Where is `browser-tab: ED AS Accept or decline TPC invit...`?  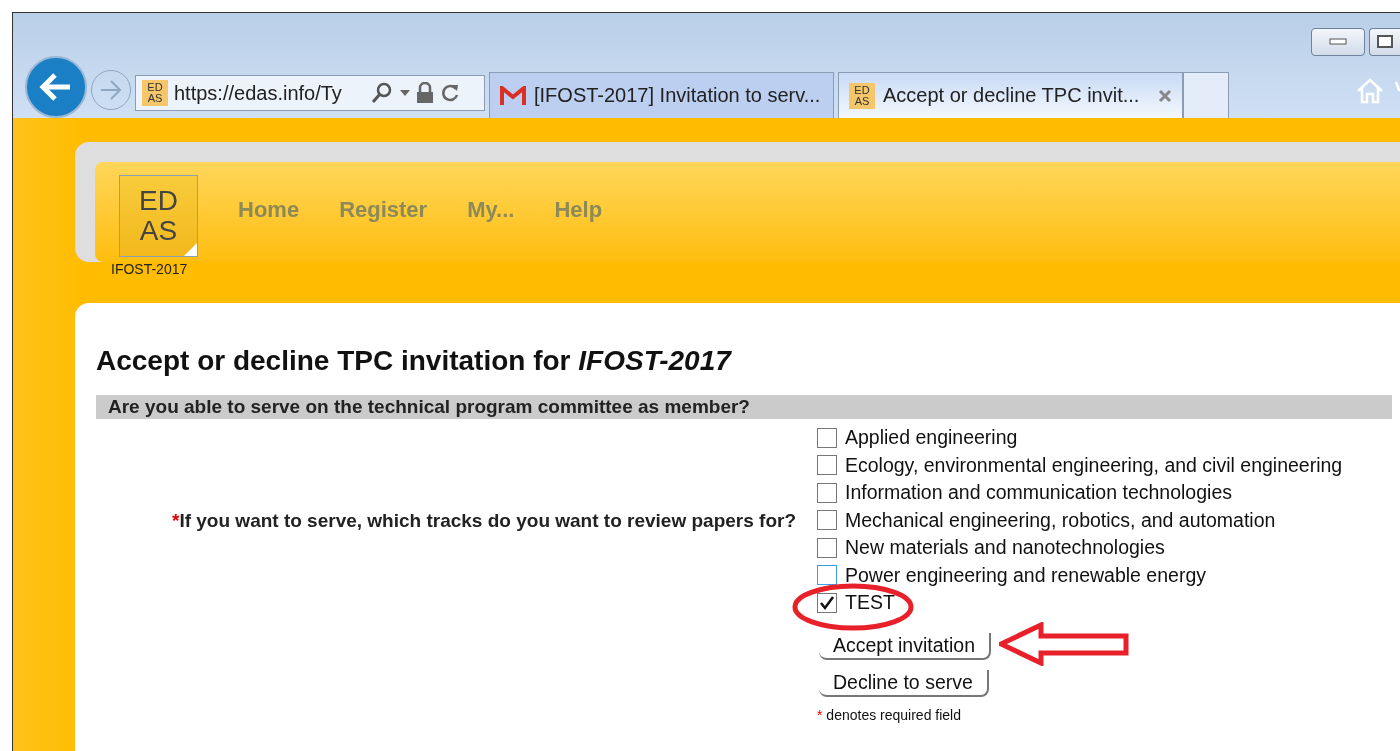
browser-tab: ED AS Accept or decline TPC invit... is located at coordinates (1010, 95).